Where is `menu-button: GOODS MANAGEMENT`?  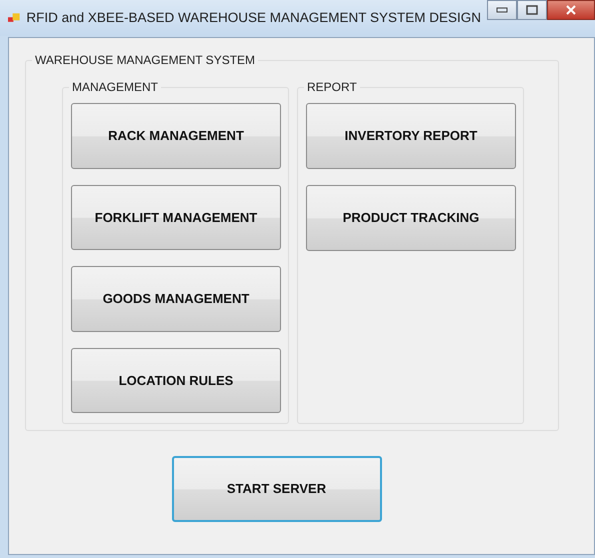
menu-button: GOODS MANAGEMENT is located at coordinates (176, 299).